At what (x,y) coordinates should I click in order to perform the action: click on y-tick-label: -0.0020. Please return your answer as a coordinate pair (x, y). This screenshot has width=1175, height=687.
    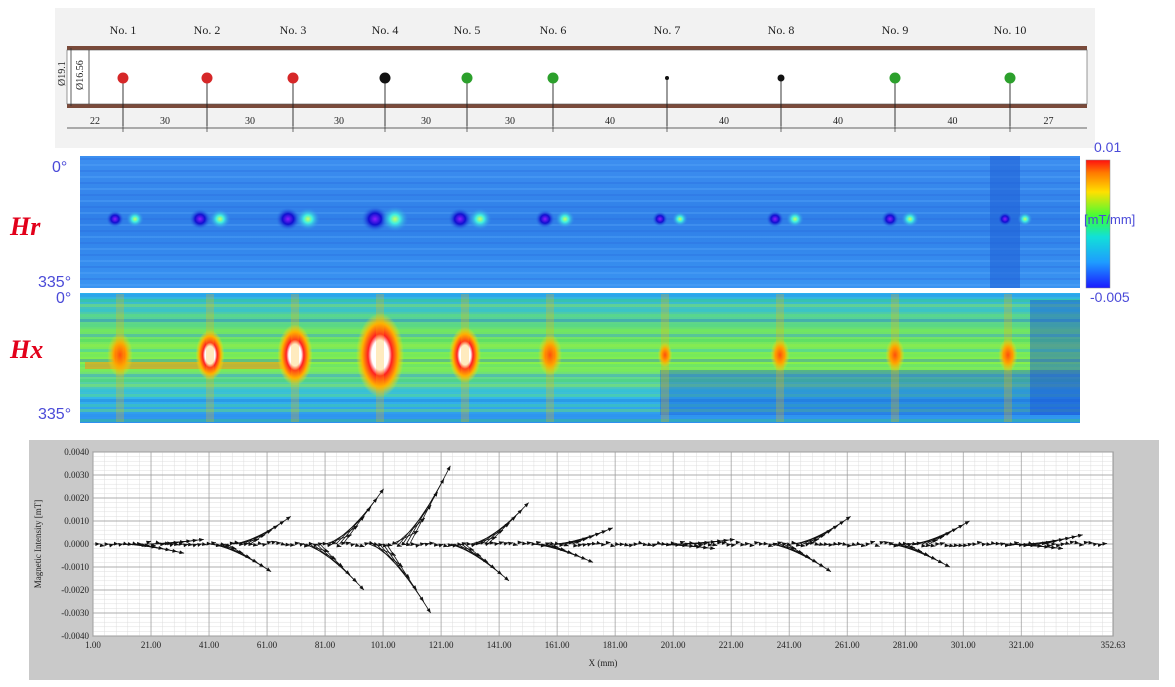
    Looking at the image, I should click on (75, 590).